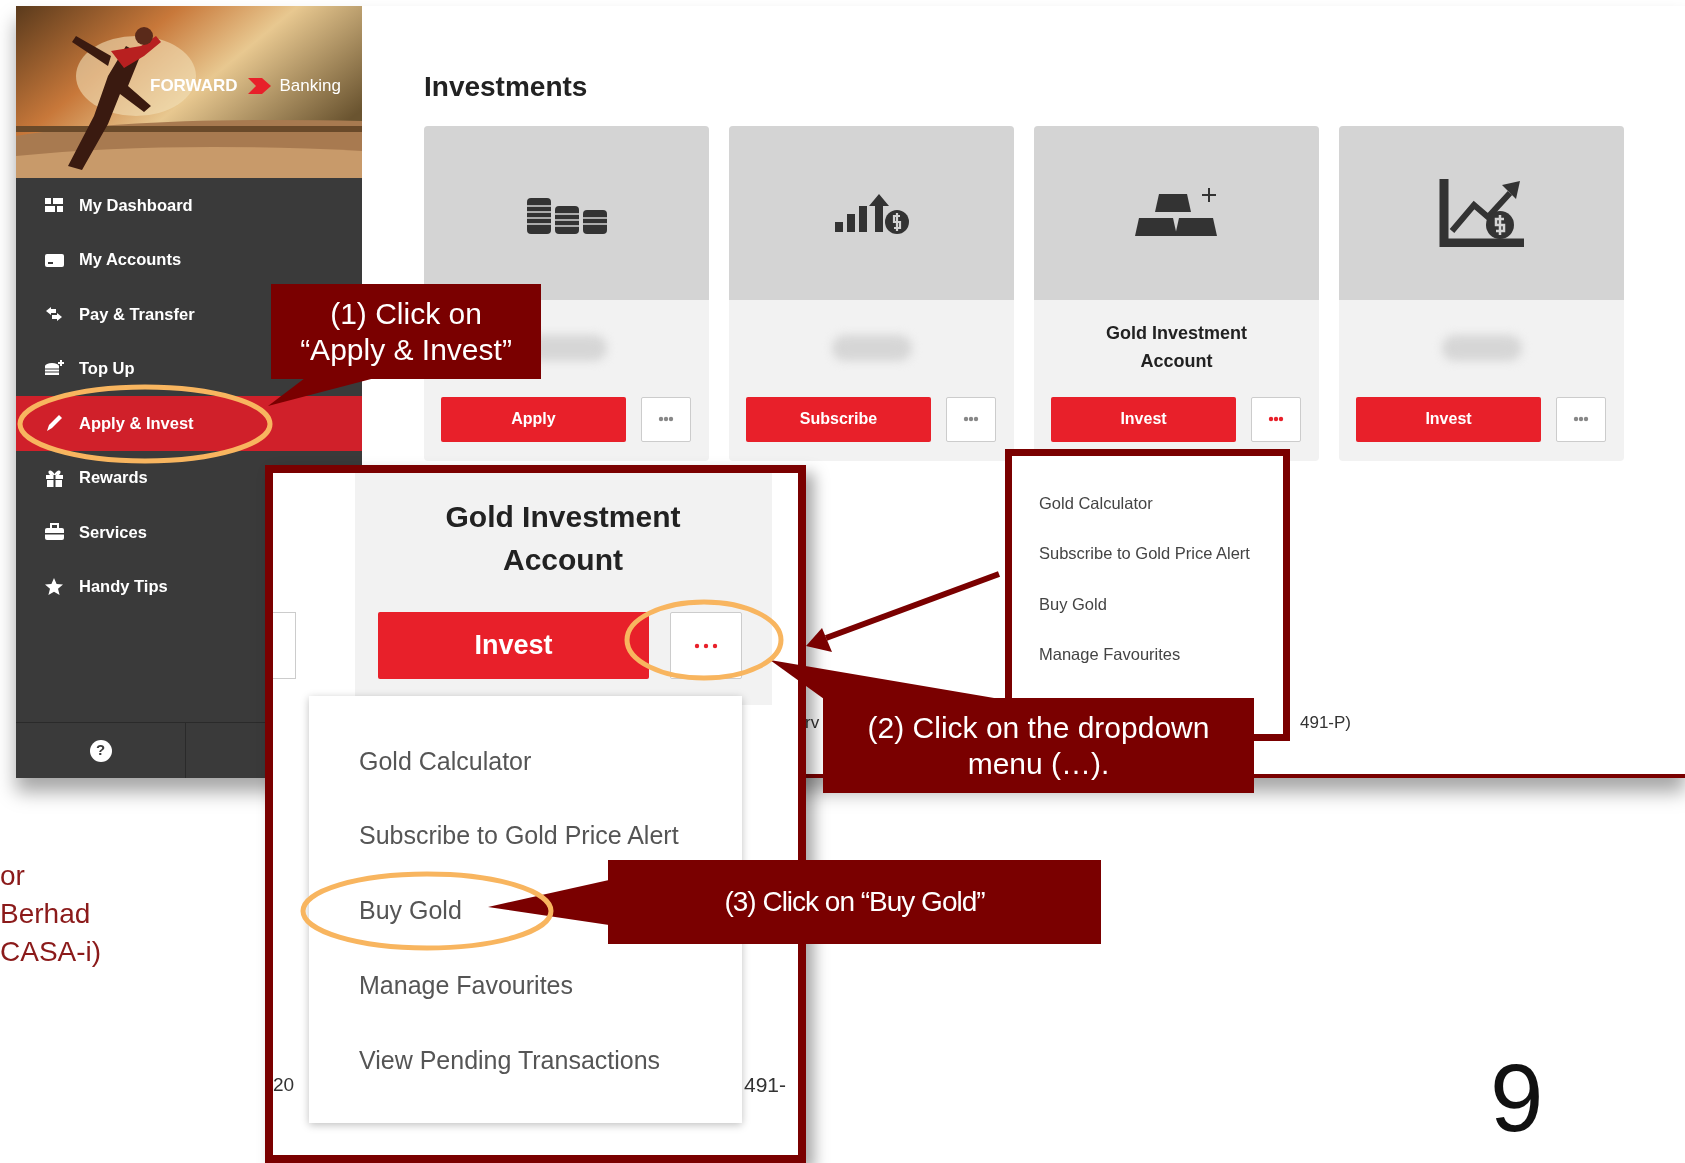  What do you see at coordinates (310, 86) in the screenshot?
I see `brand-name: Banking` at bounding box center [310, 86].